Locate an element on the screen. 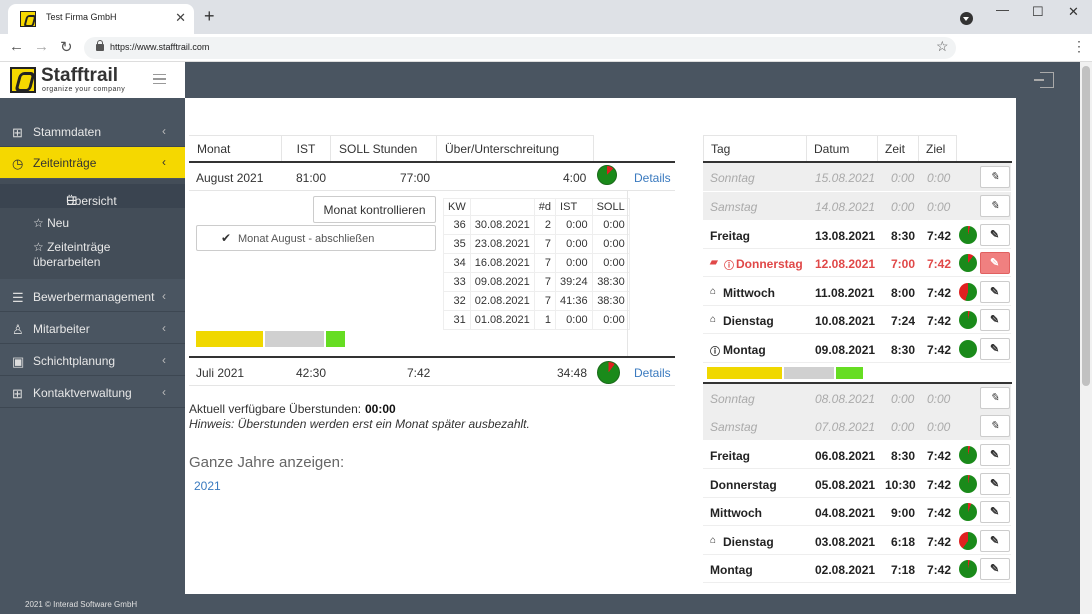  day-row-alert: ▰ ⓘ Donnerstag 12.08.2021 7:00 7:42 is located at coordinates (857, 263).